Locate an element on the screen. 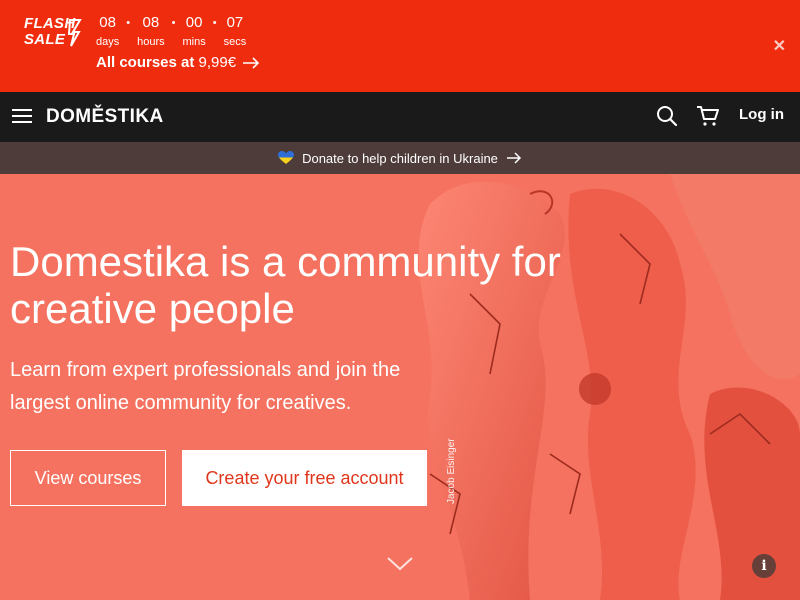 The height and width of the screenshot is (600, 800). top-navbar: DOMĚSTIKA is located at coordinates (400, 117).